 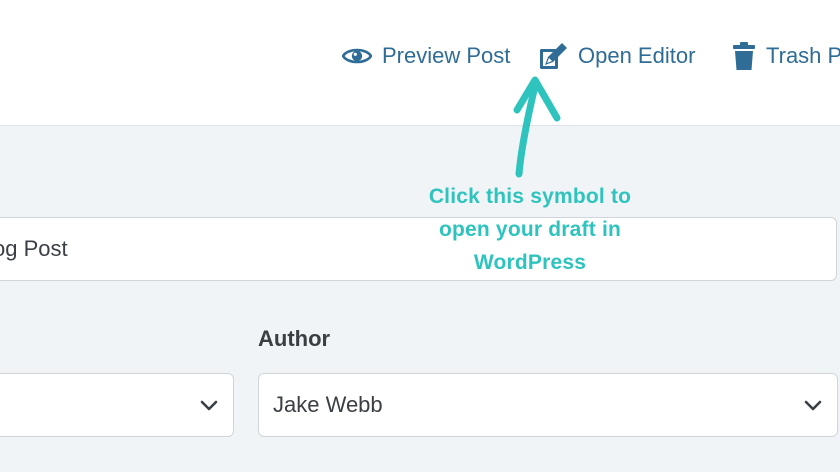 I want to click on preview-post-label: Preview Post, so click(x=446, y=55).